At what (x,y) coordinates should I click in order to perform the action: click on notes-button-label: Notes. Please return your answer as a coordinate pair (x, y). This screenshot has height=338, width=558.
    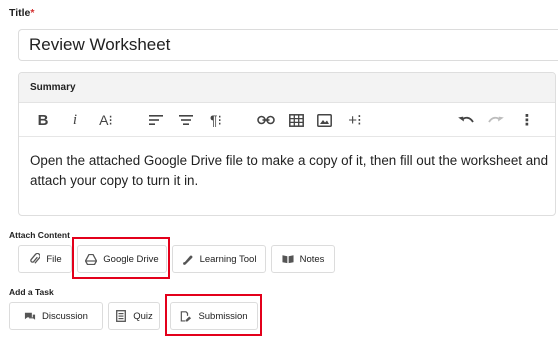
    Looking at the image, I should click on (312, 259).